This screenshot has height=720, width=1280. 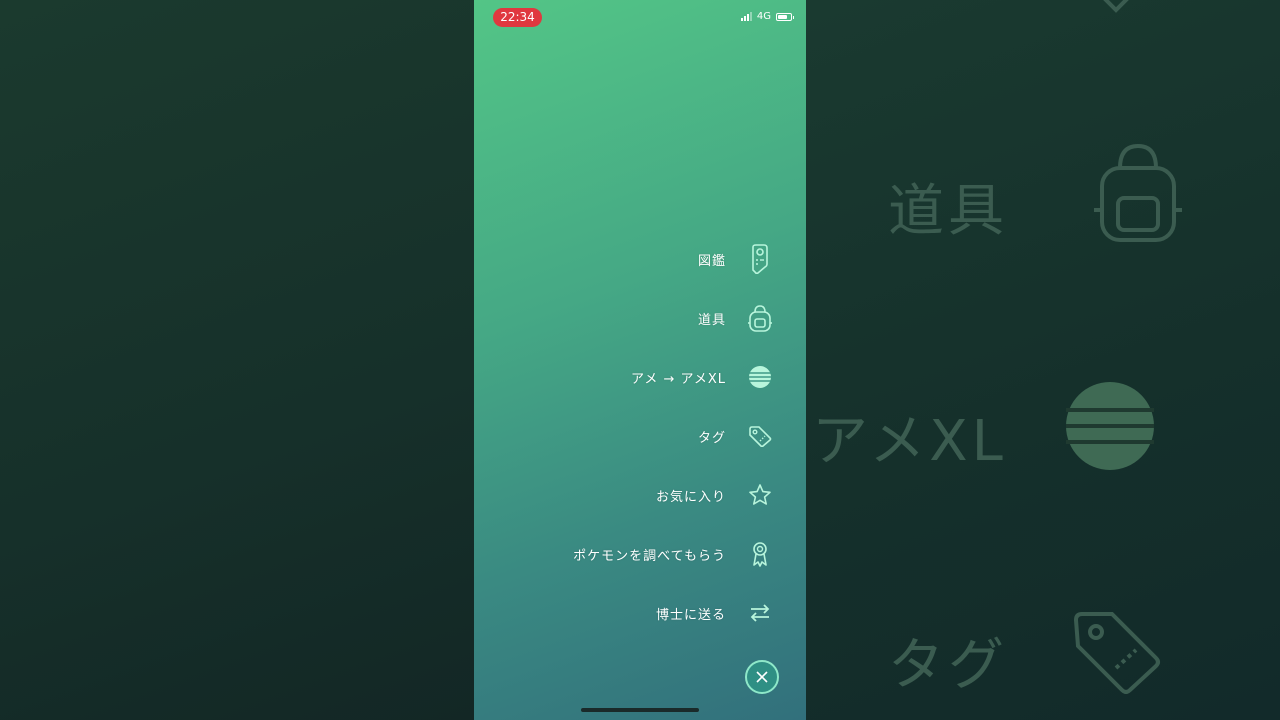 I want to click on menu-item-appraise: ポケモンを調べてもらう, so click(x=674, y=554).